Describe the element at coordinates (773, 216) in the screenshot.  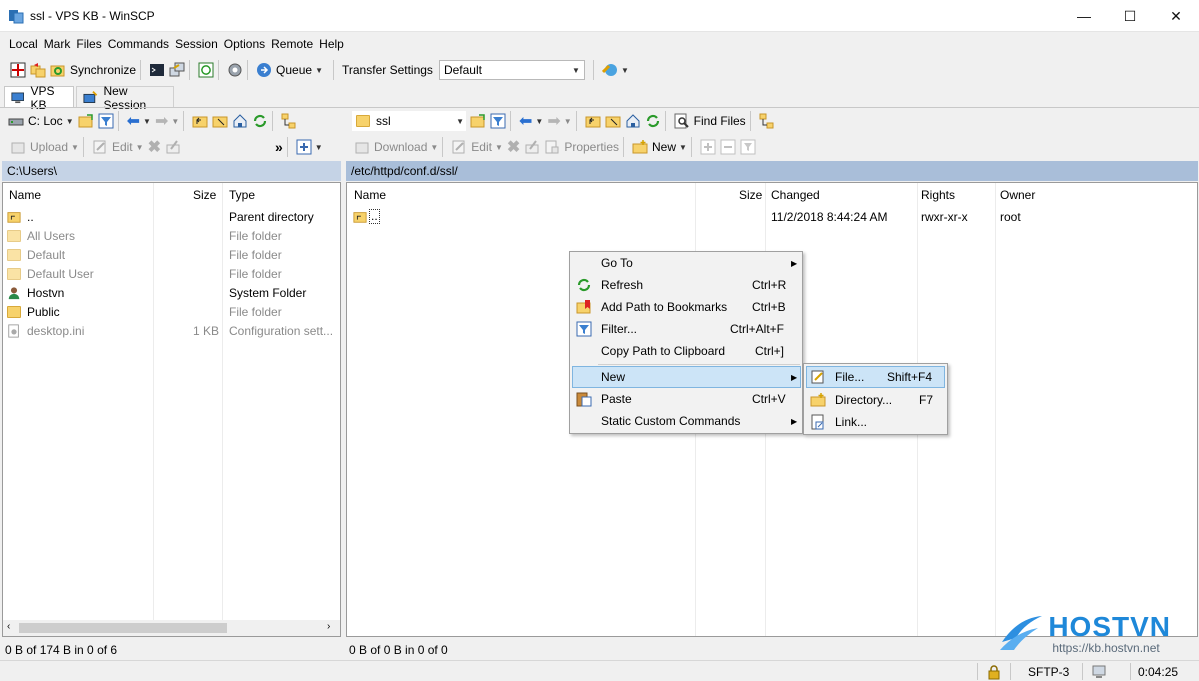
I see `table-row: .. 11/2/2018 8:44:24 AM rwxr-xr-x root` at that location.